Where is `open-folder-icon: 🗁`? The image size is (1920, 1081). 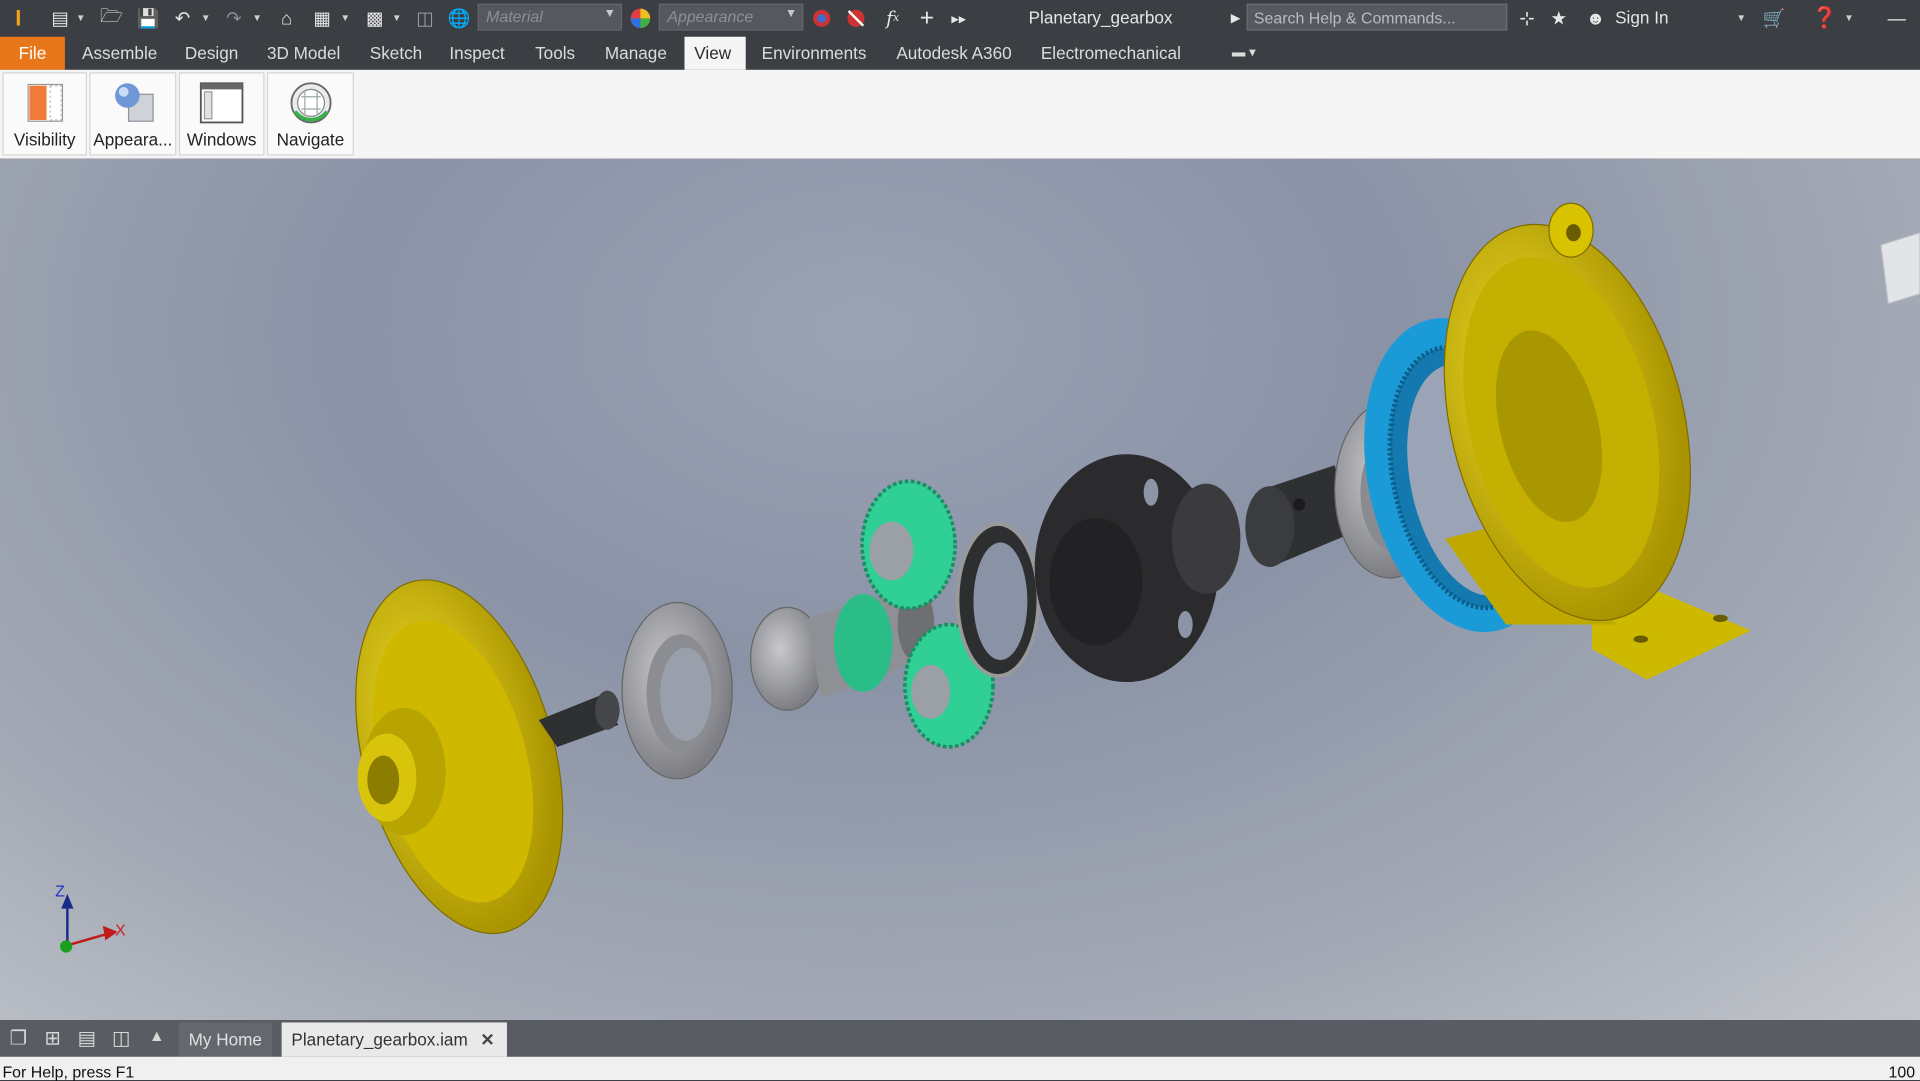 open-folder-icon: 🗁 is located at coordinates (111, 18).